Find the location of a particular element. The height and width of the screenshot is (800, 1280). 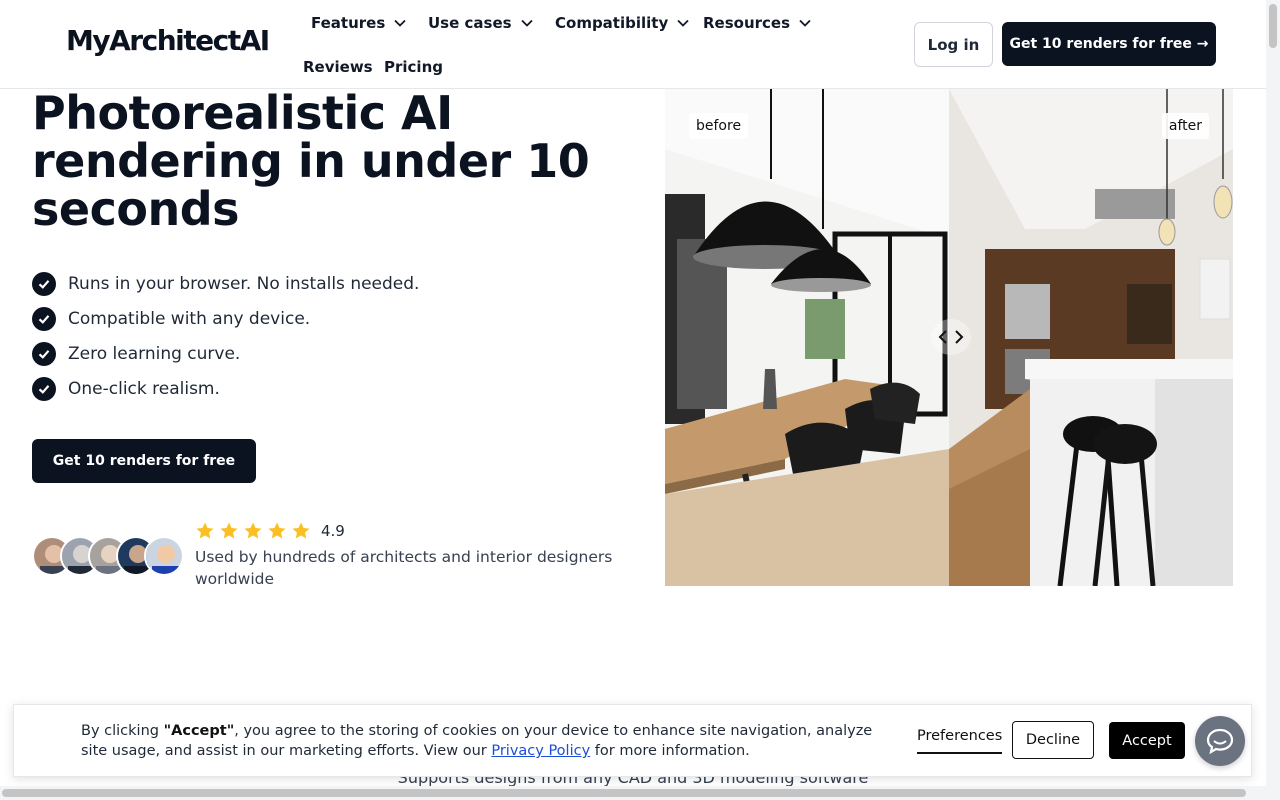

cookie-text-accept: "Accept" is located at coordinates (199, 731).